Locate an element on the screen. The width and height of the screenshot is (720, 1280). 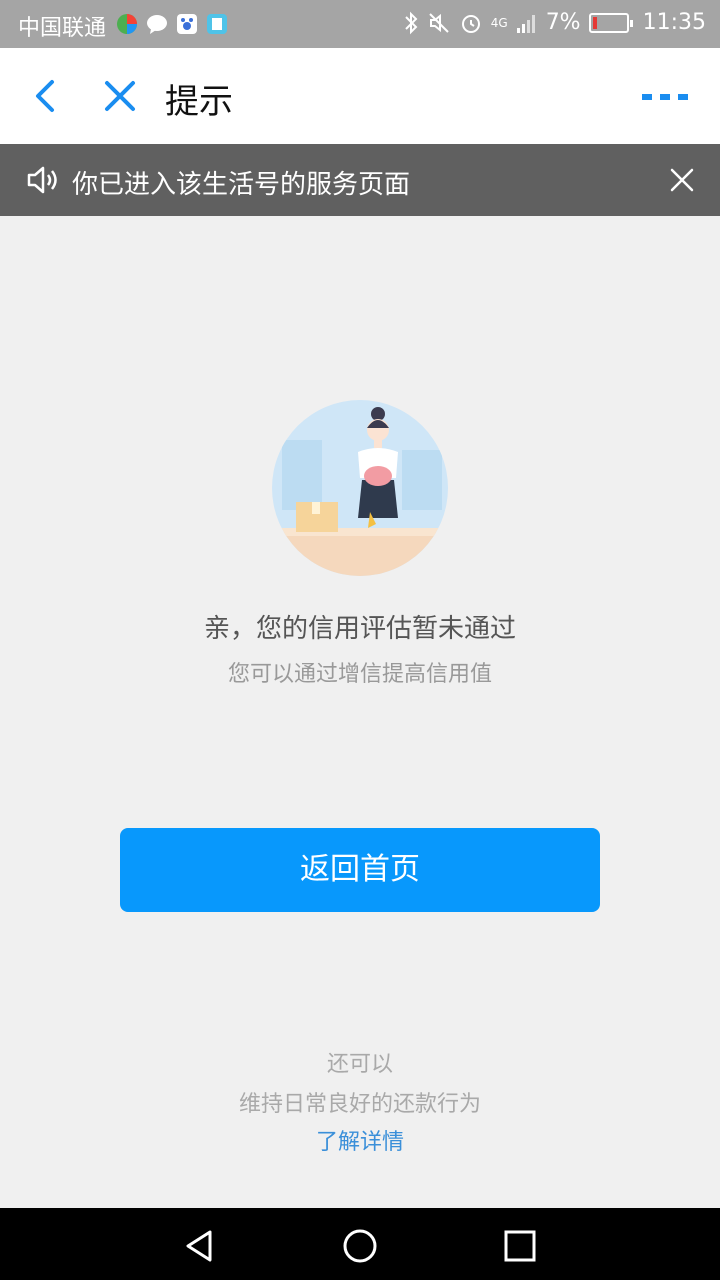
speaker-icon is located at coordinates (42, 180).